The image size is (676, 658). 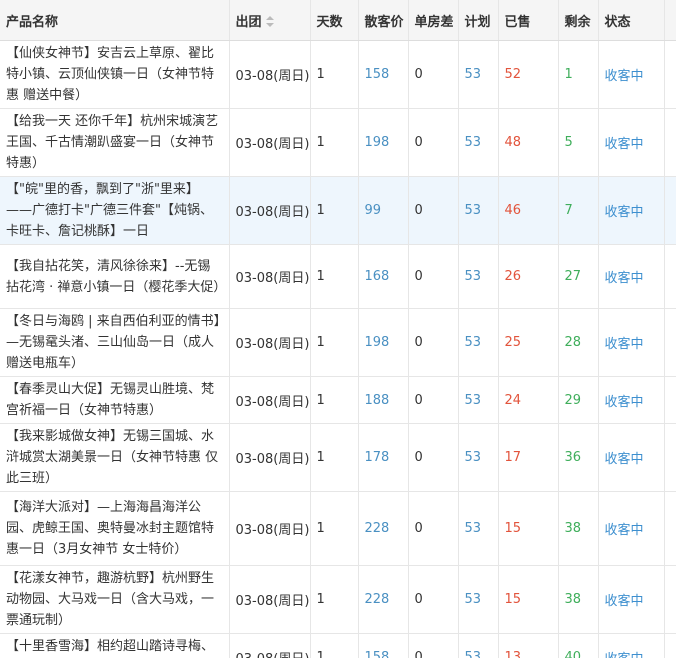 I want to click on product-name-cell: 【我来影城做女神】无锡三国城、水浒城赏太湖美景一日（女神节特惠 仅此三班）, so click(x=115, y=457).